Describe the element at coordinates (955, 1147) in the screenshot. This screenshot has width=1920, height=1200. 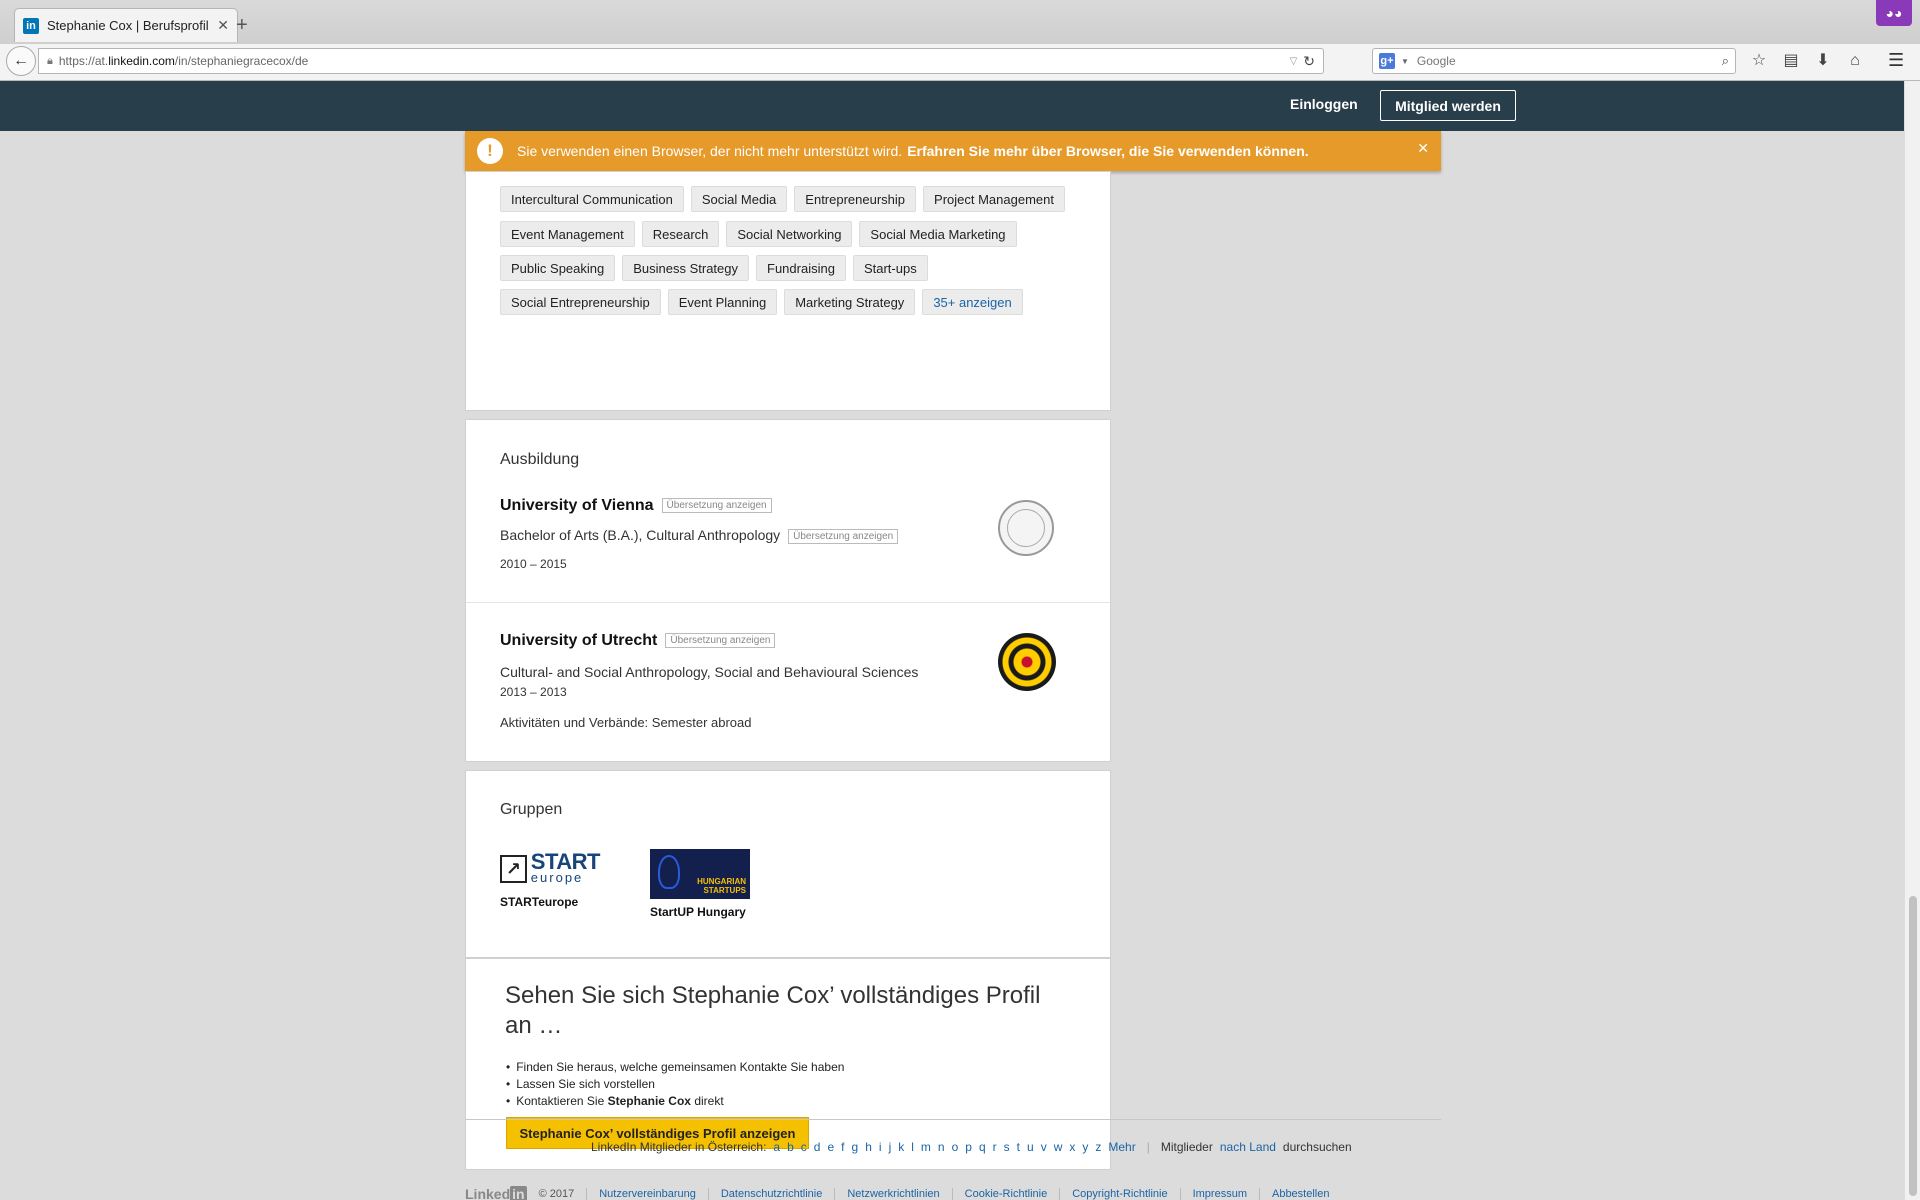
I see `directory-letter-link: o` at that location.